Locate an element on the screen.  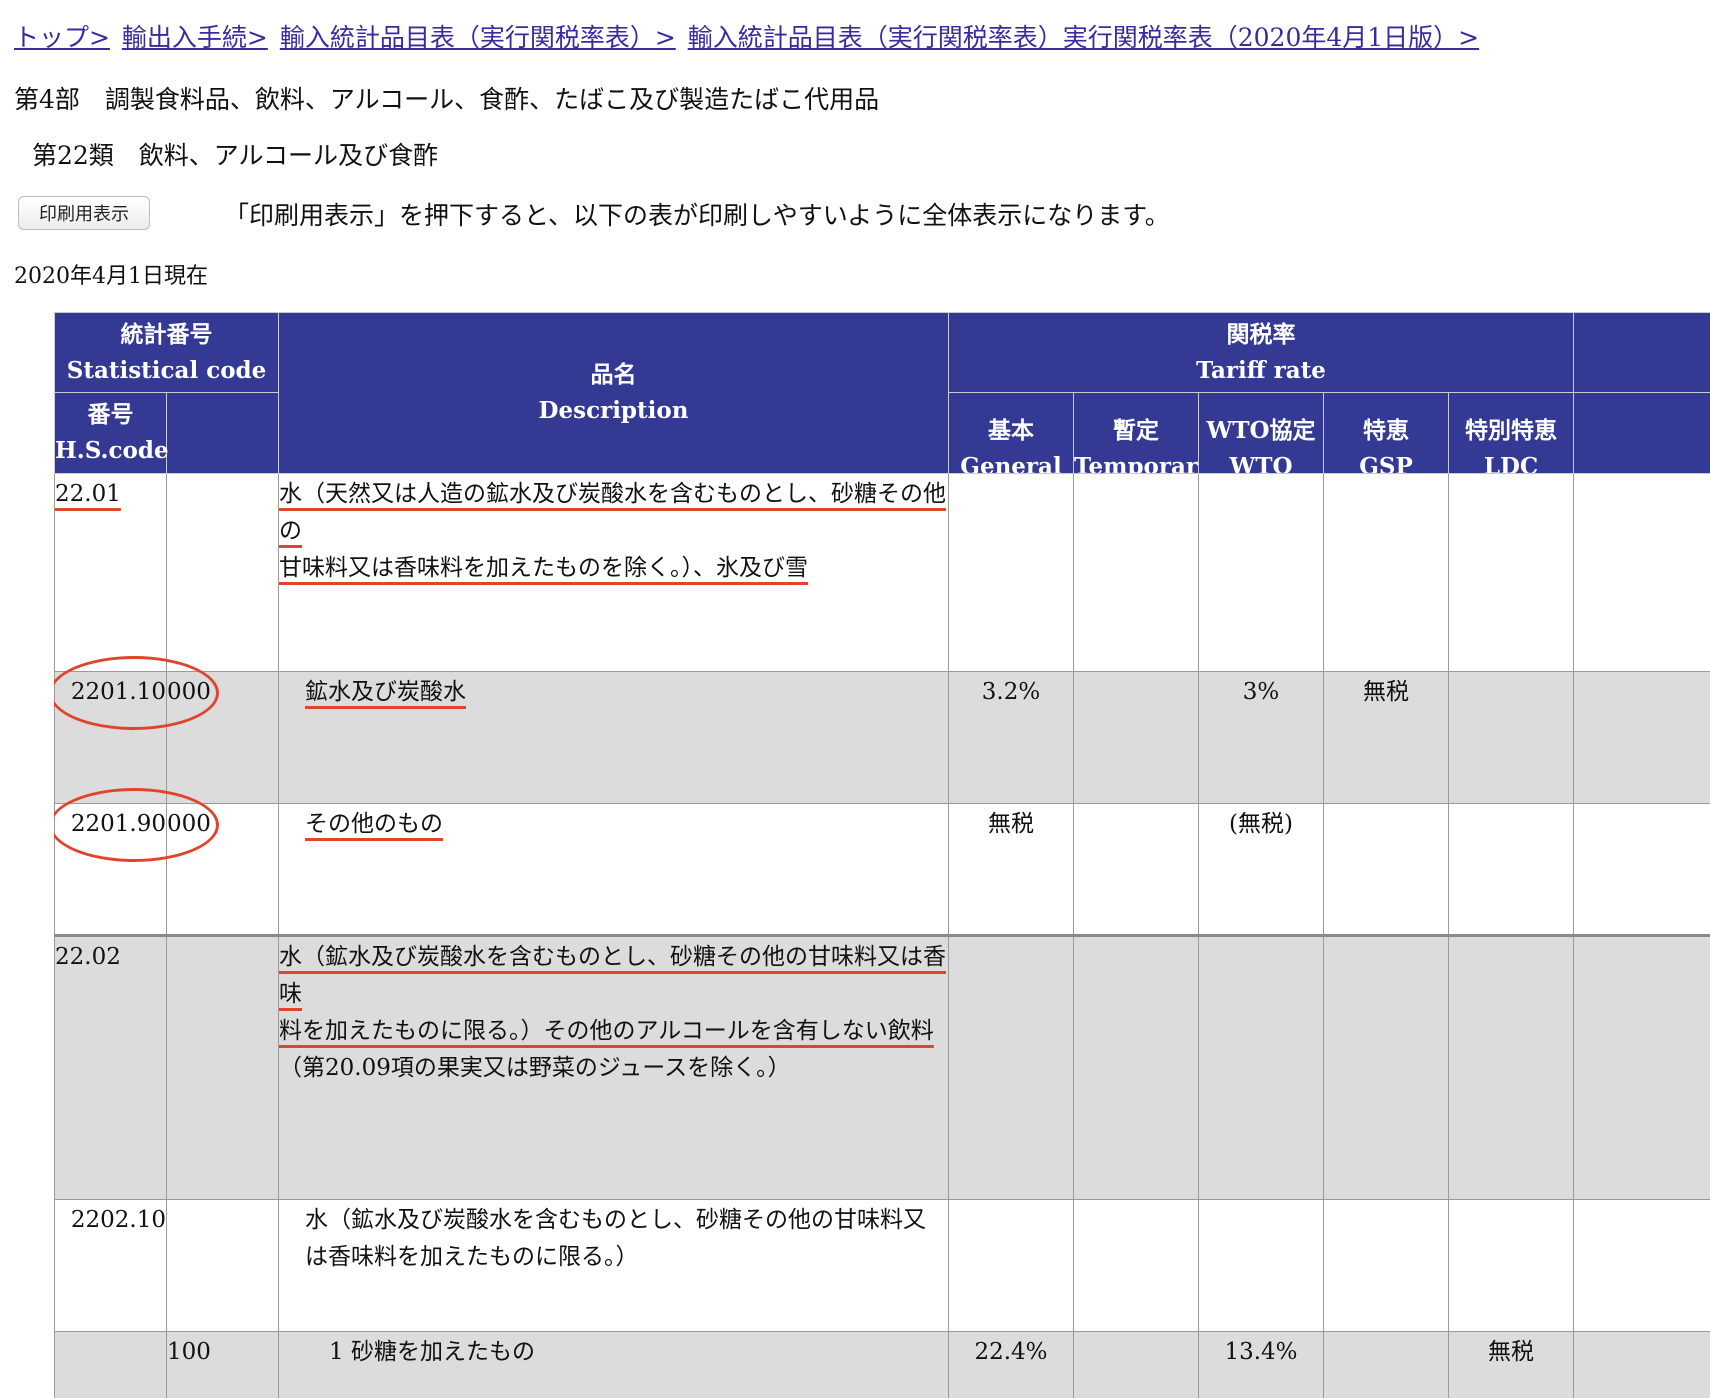
section-title: 第4部 調製食料品、飲料、アルコール、食酢、たばこ及び製造たばこ代用品 is located at coordinates (447, 99).